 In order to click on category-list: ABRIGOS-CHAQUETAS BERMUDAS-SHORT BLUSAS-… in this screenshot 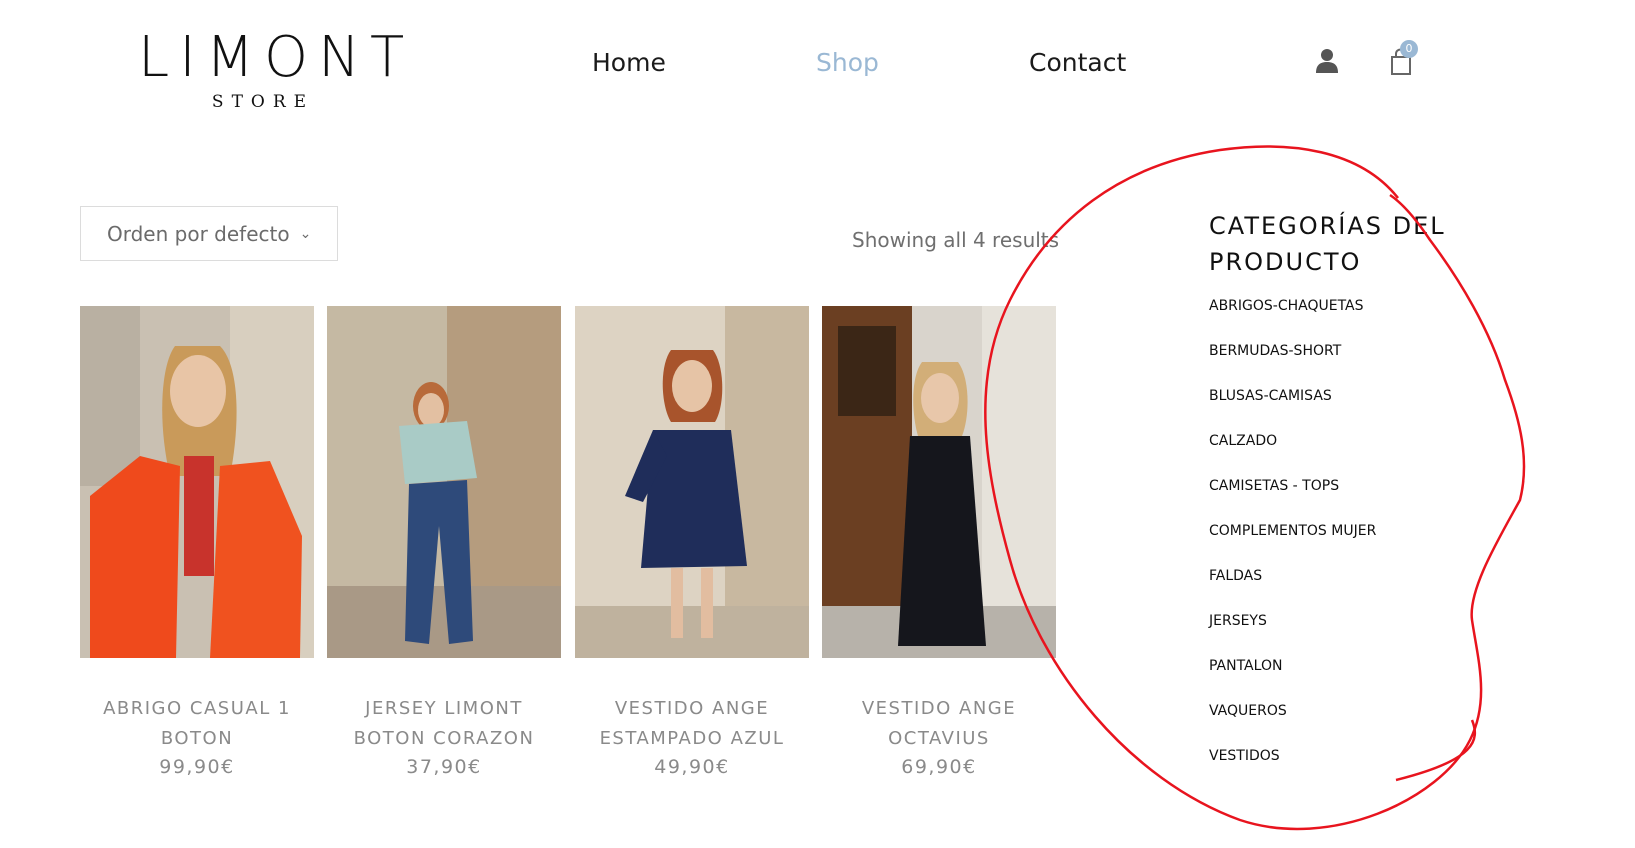, I will do `click(1292, 545)`.